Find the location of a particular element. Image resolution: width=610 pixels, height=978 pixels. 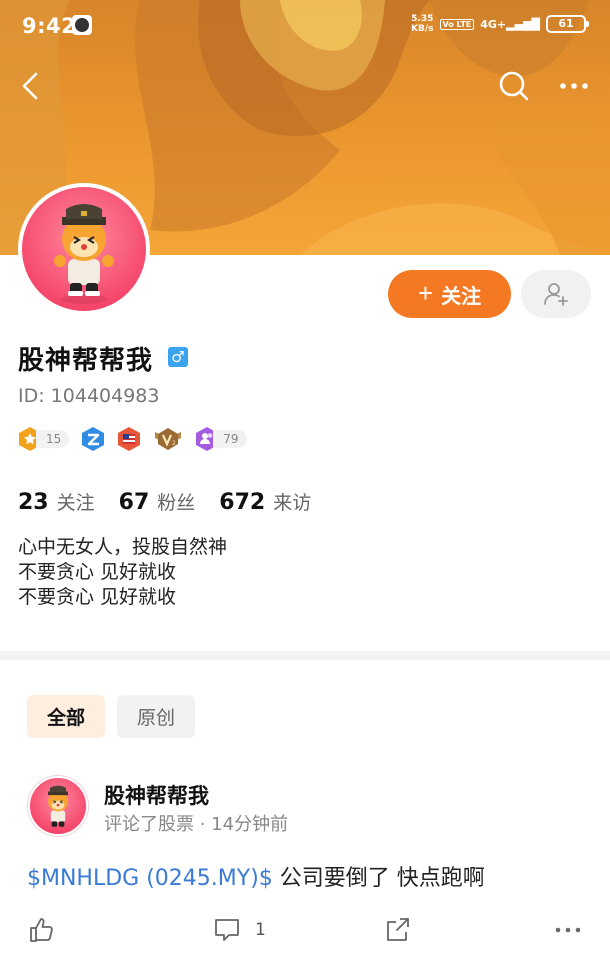

post-content: $MNHLDG (0245.MY)$ 公司要倒了 快点跑啊 is located at coordinates (256, 876).